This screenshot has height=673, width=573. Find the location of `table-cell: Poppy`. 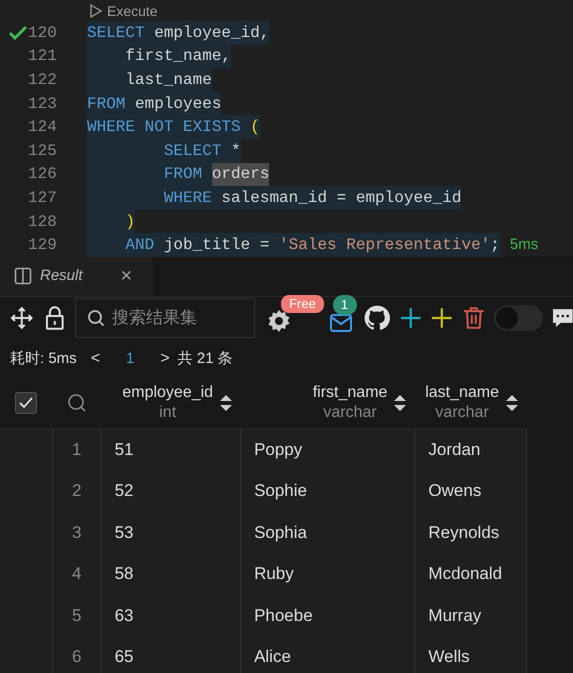

table-cell: Poppy is located at coordinates (328, 449).